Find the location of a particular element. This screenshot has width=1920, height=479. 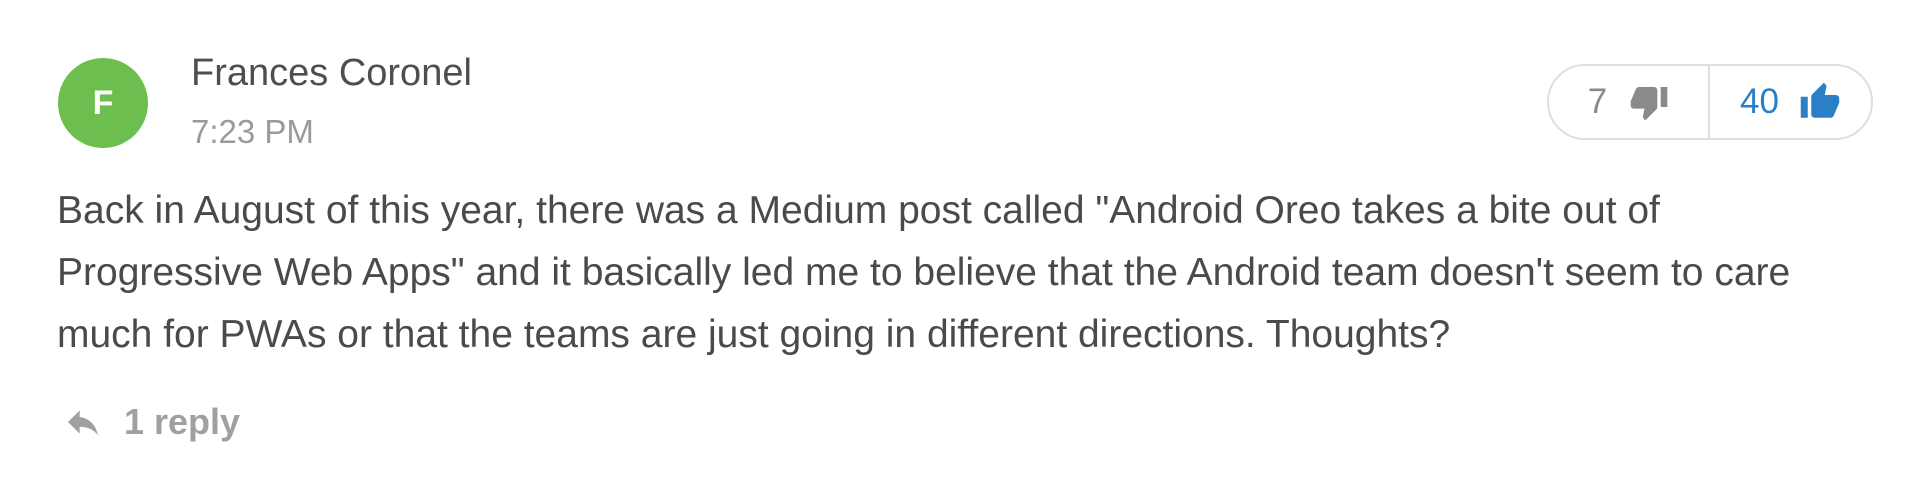

vote-control: 7 40 is located at coordinates (1710, 102).